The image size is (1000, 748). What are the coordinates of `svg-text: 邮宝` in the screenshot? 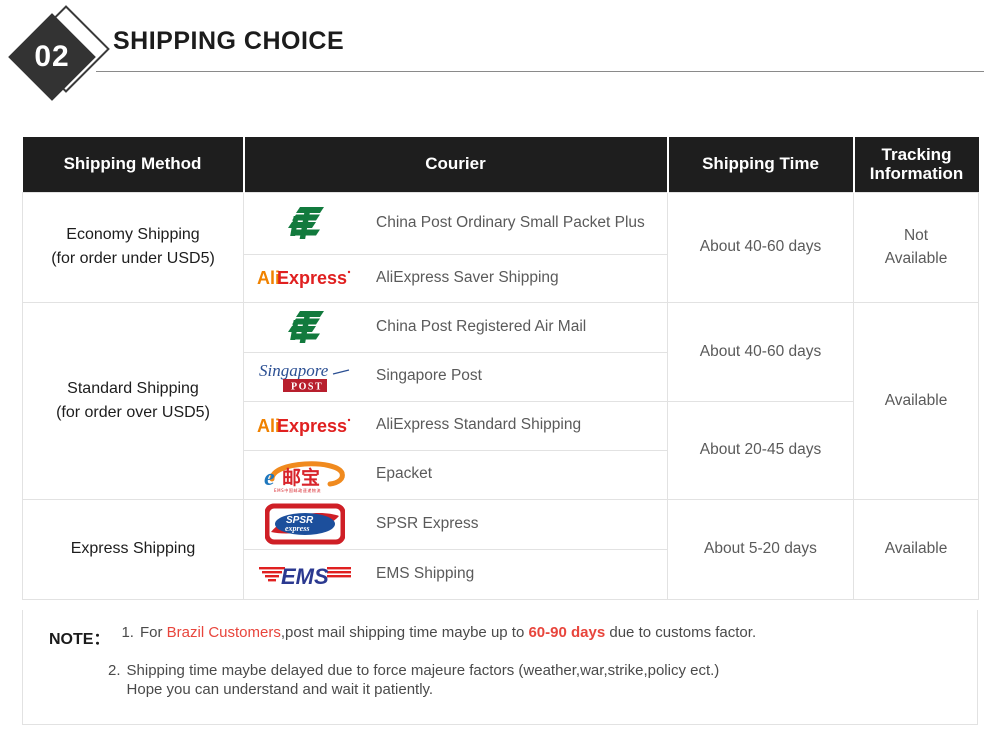 It's located at (301, 477).